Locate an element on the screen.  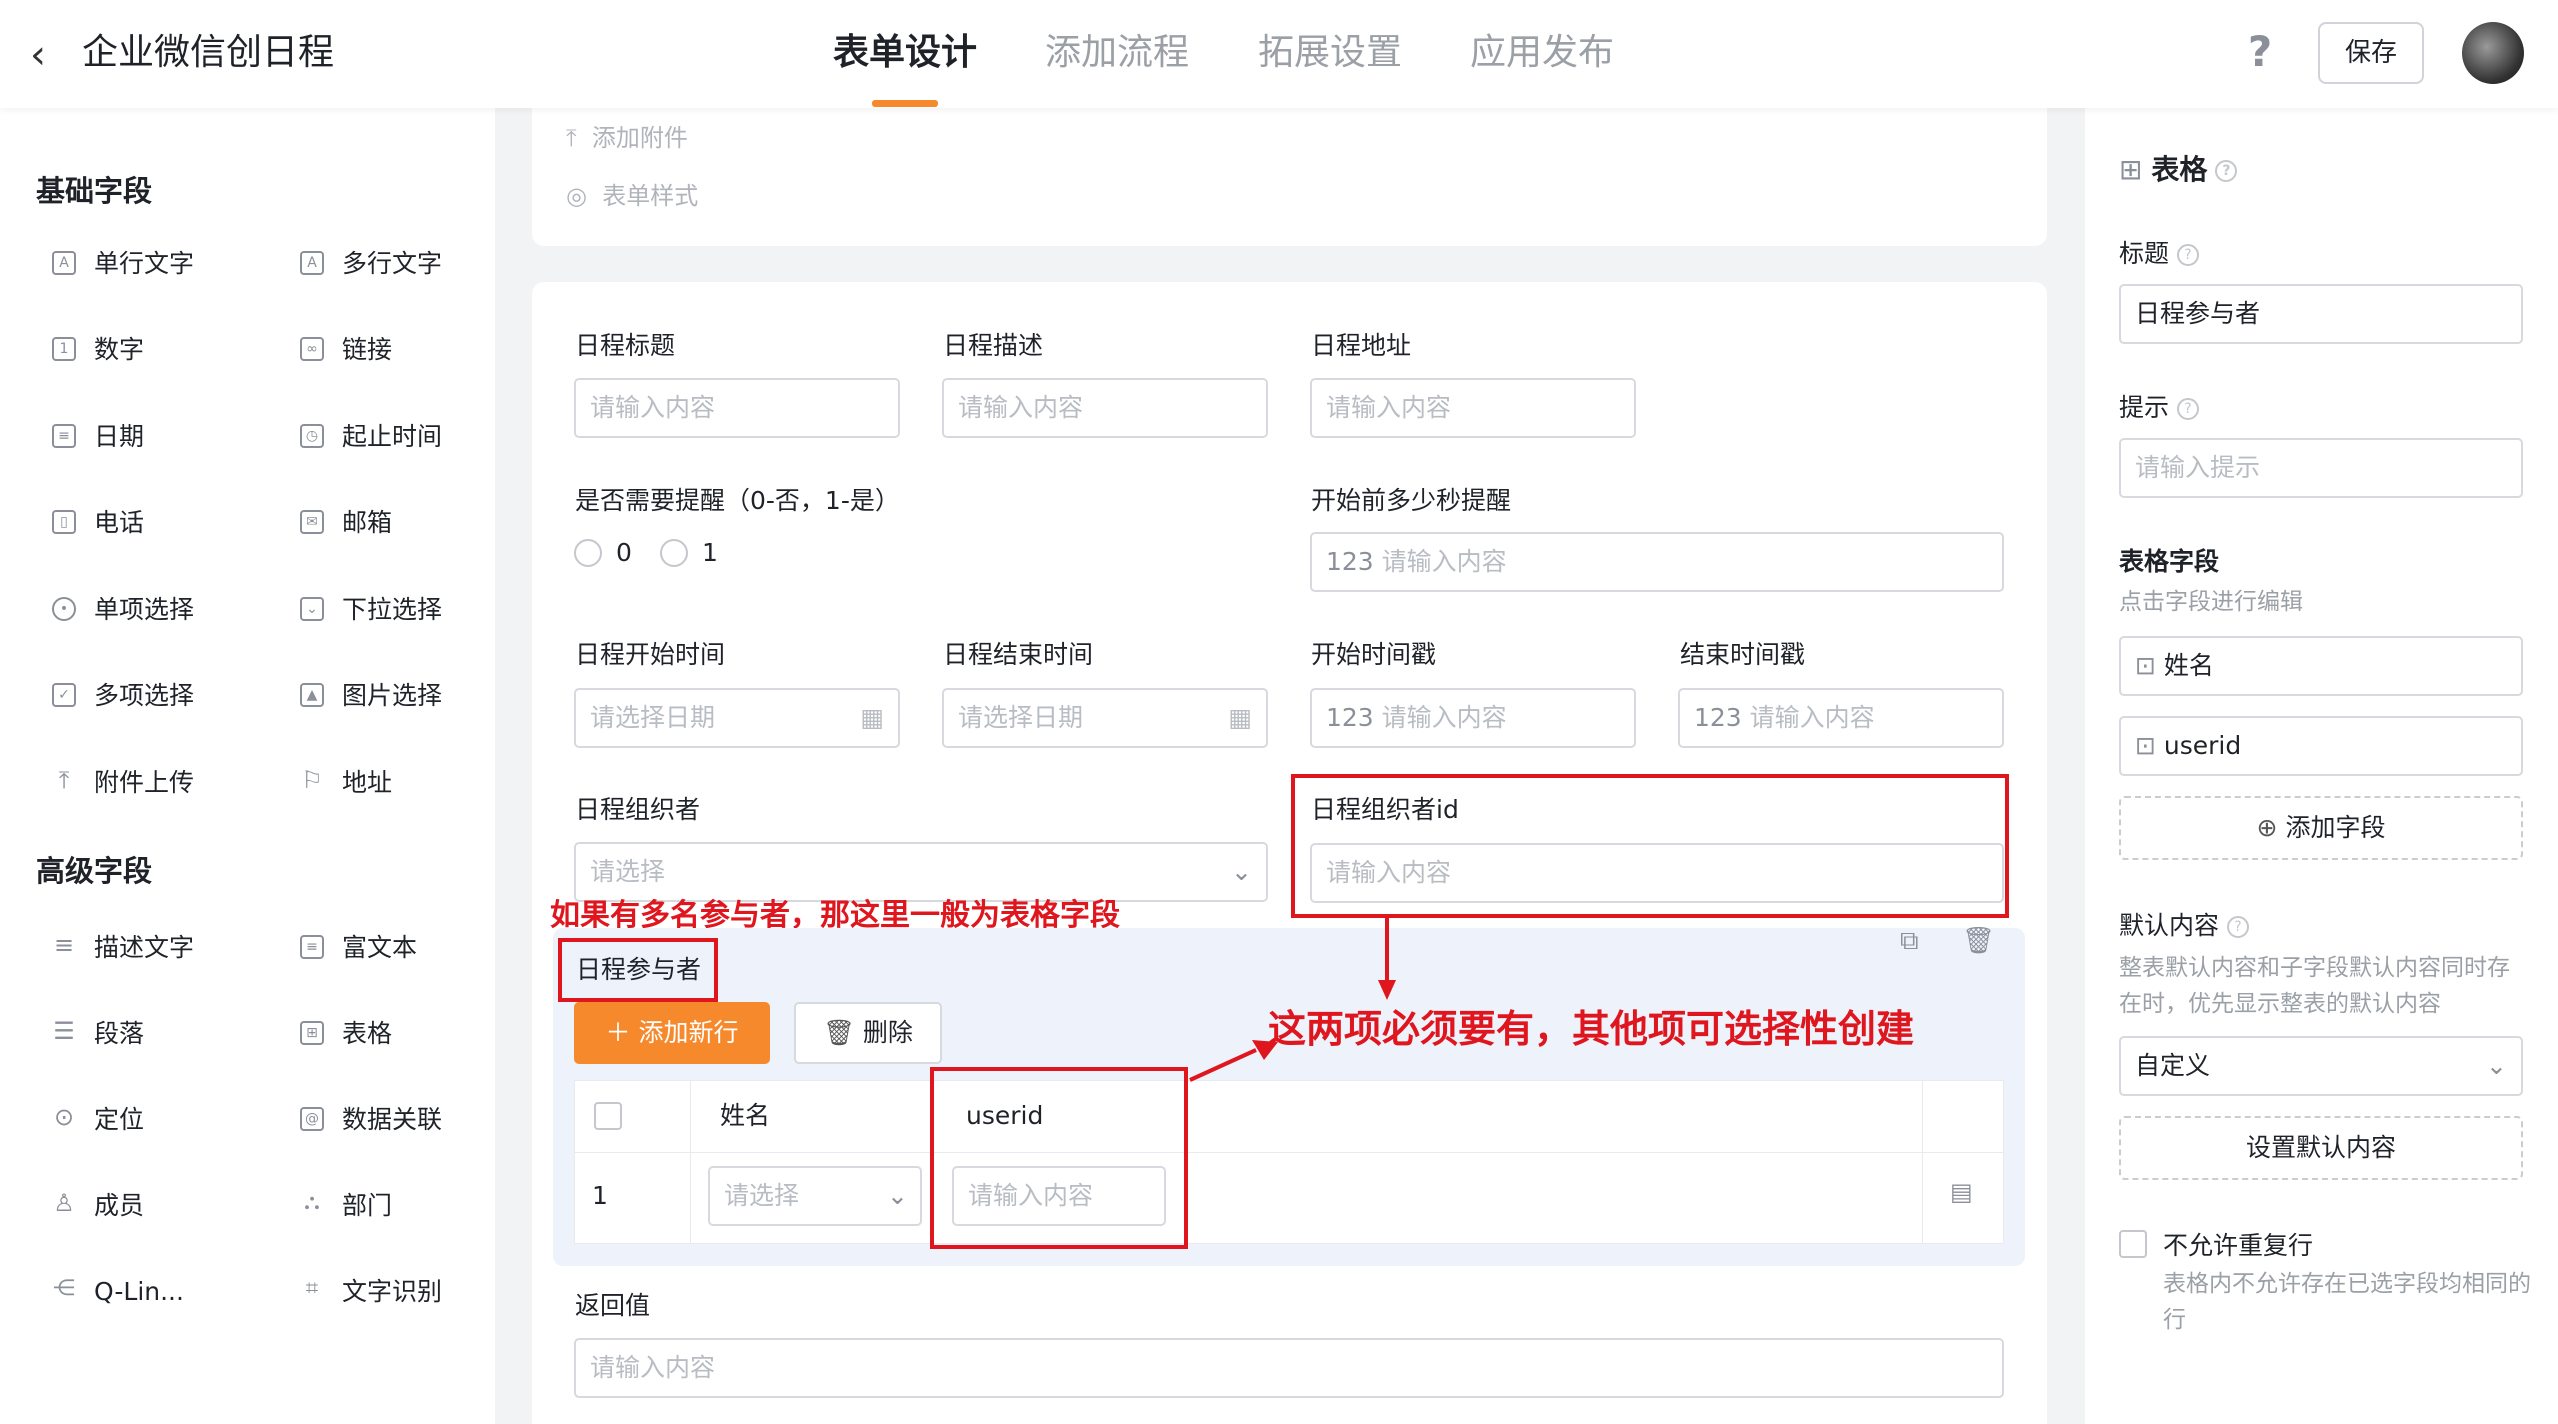
add-row-button: ＋ 添加新行 is located at coordinates (672, 1033).